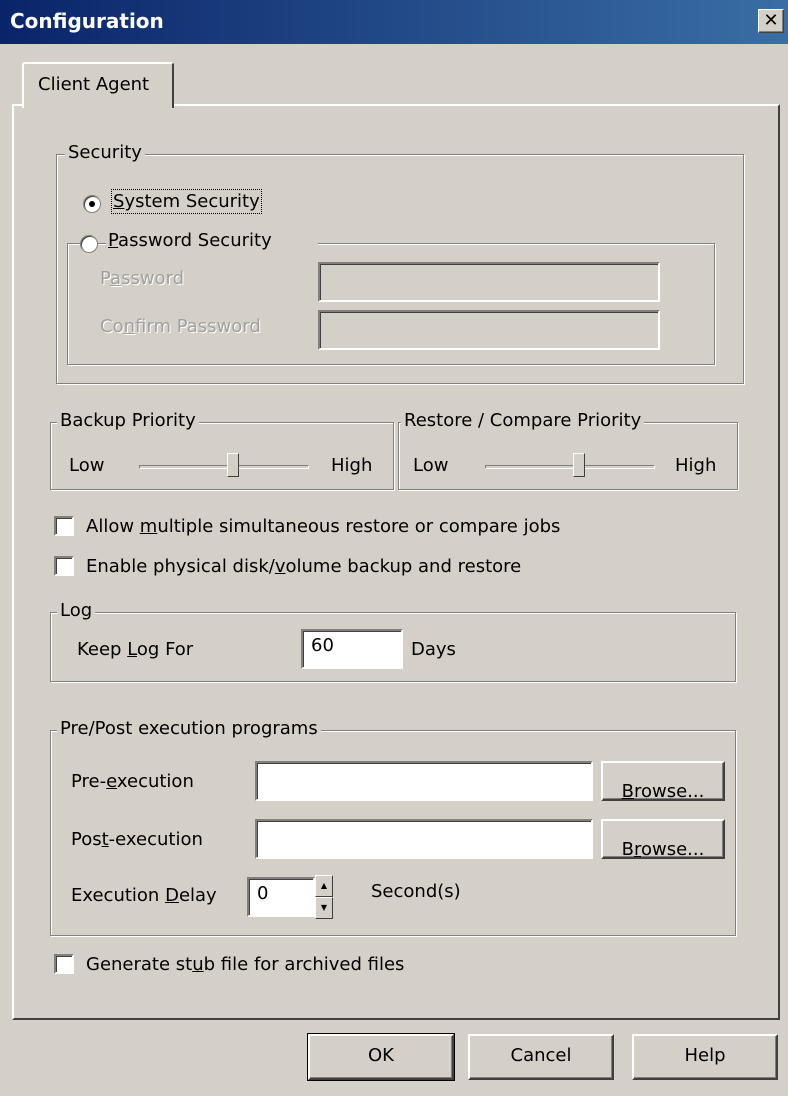 The height and width of the screenshot is (1096, 788). Describe the element at coordinates (87, 465) in the screenshot. I see `backup-low-label: Low` at that location.